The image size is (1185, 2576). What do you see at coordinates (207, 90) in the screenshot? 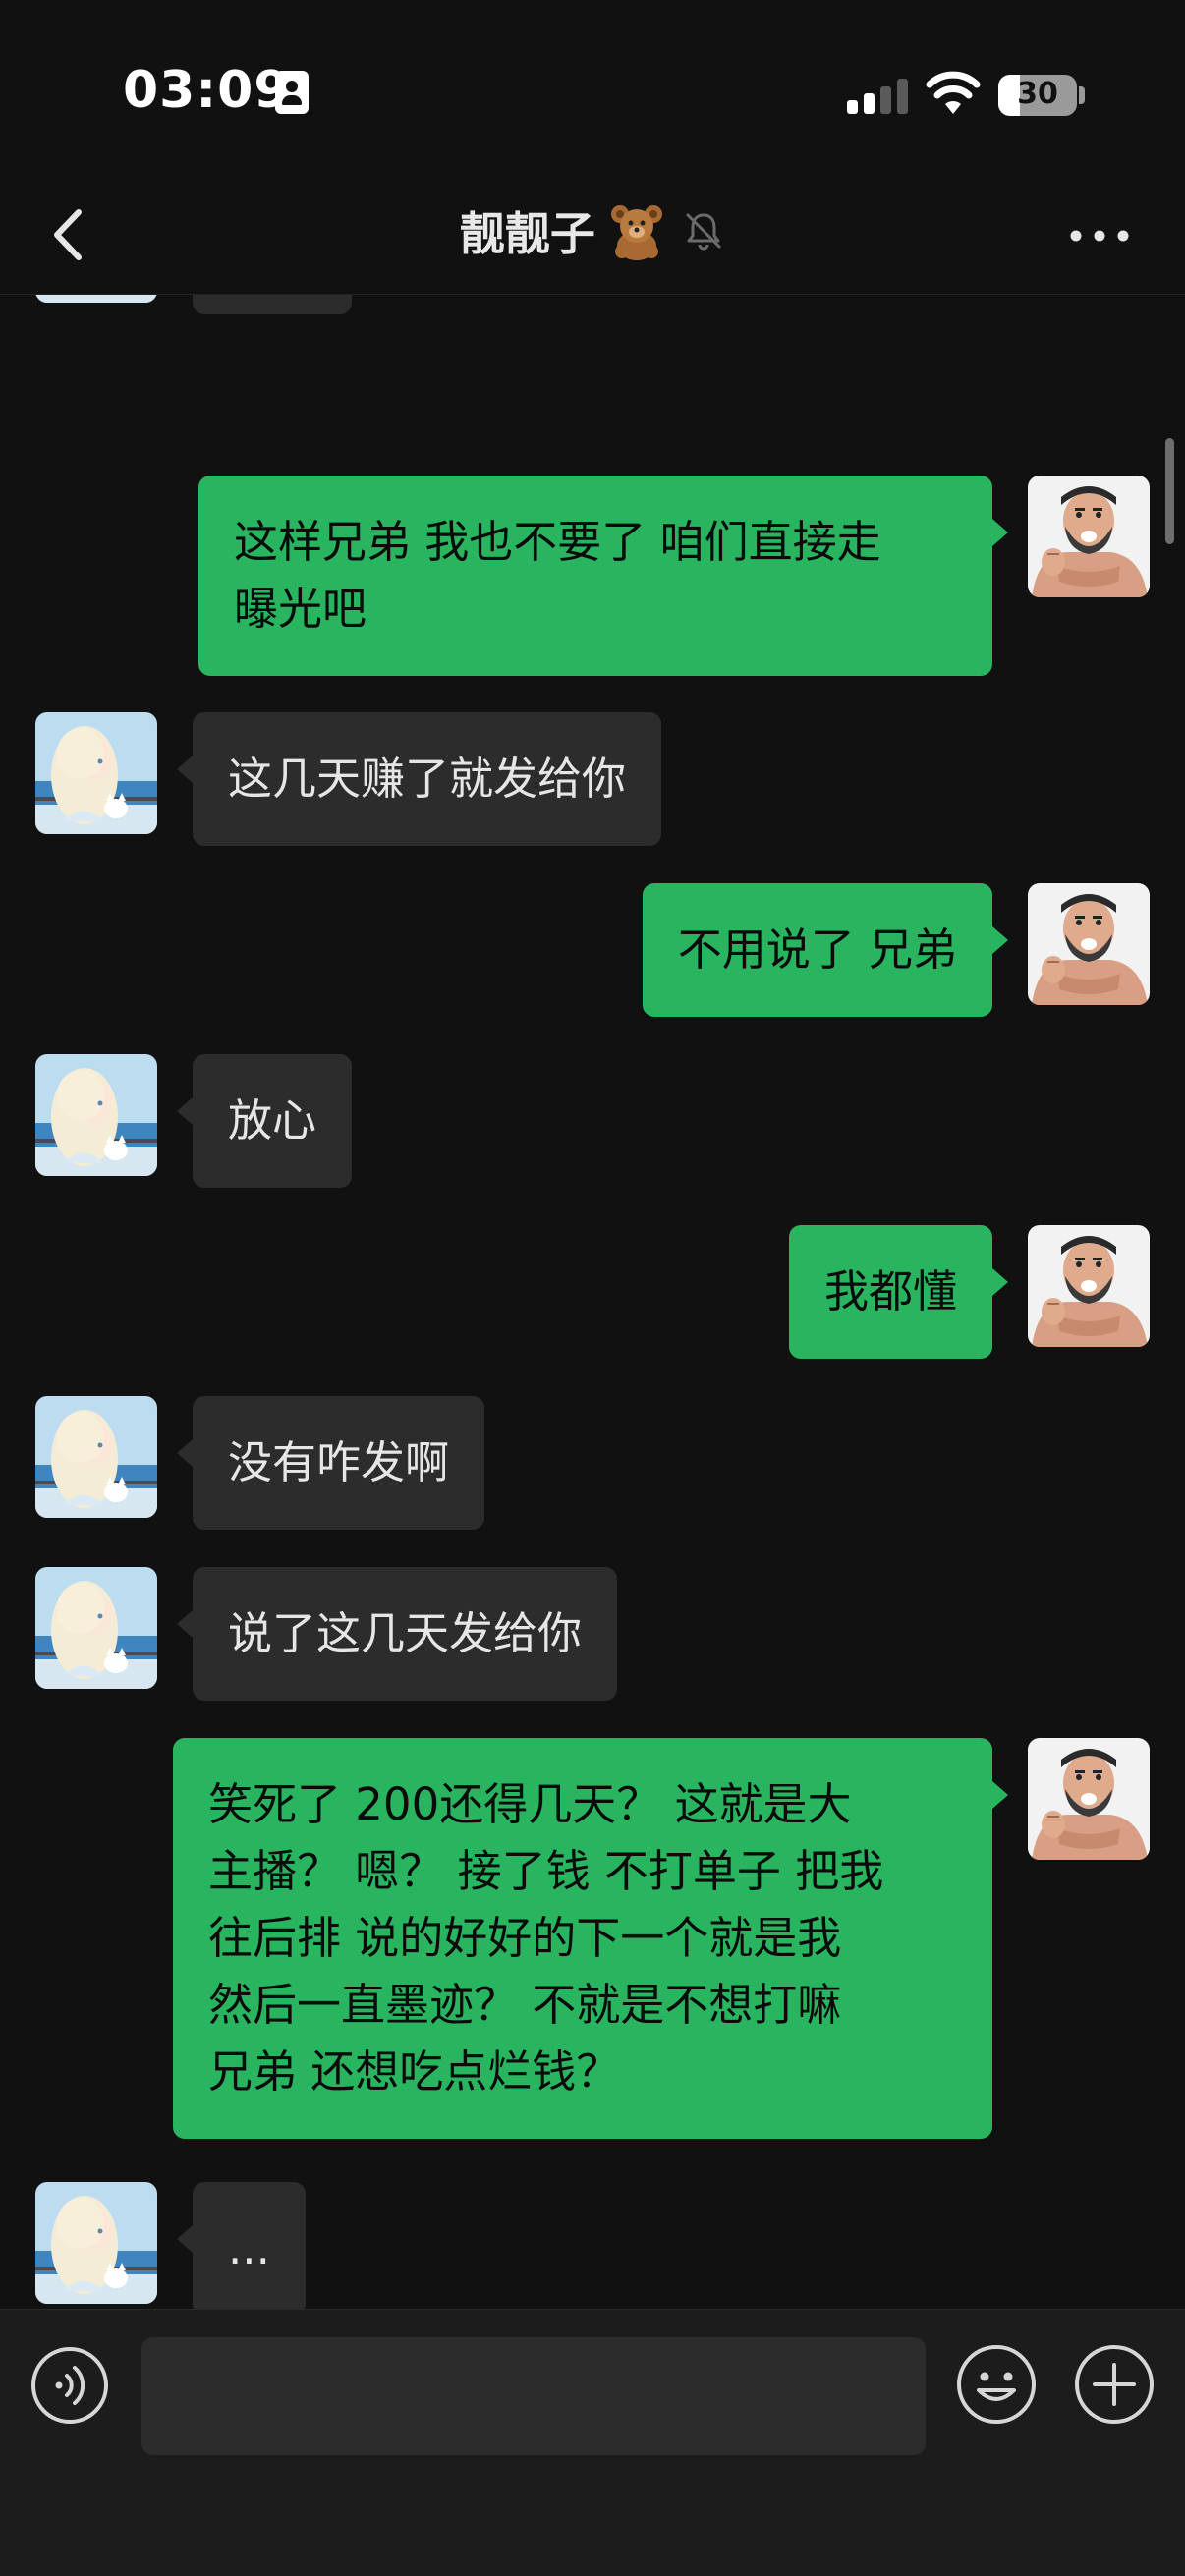
I see `status-time: 03:09` at bounding box center [207, 90].